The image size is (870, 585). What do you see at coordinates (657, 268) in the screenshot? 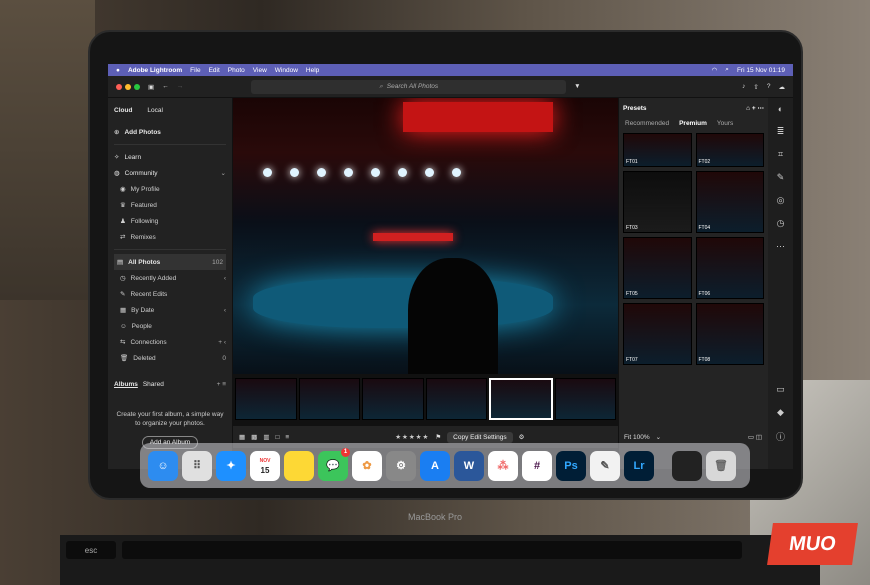
I see `preset-tile: FT05` at bounding box center [657, 268].